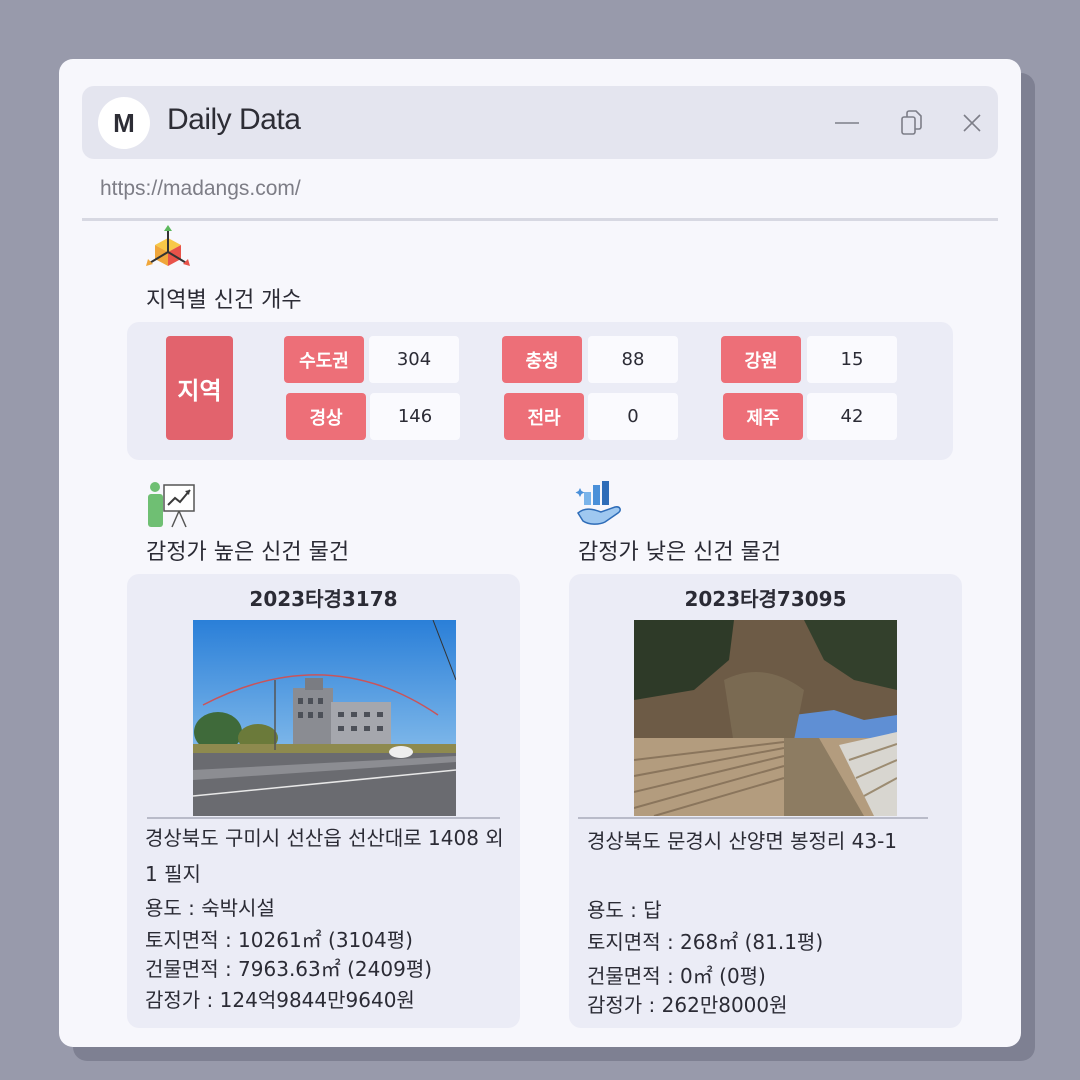  Describe the element at coordinates (324, 718) in the screenshot. I see `property-photo-building` at that location.